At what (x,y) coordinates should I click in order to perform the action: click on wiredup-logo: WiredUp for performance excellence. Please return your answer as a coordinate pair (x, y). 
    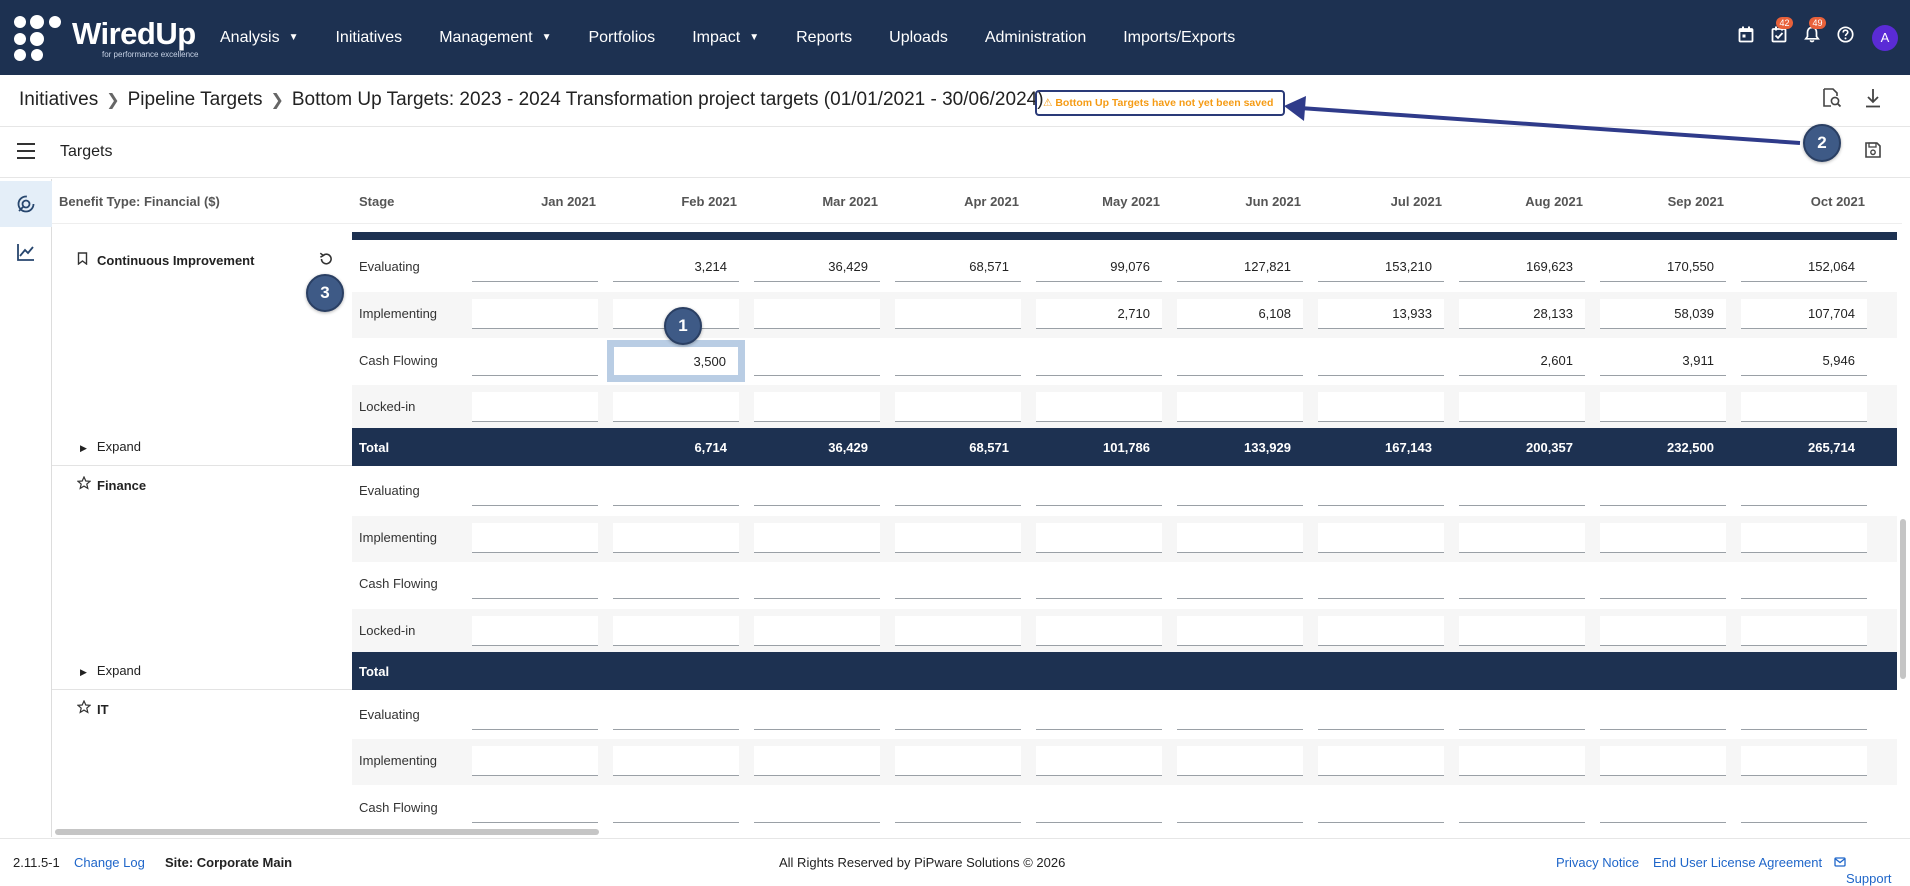
    Looking at the image, I should click on (109, 38).